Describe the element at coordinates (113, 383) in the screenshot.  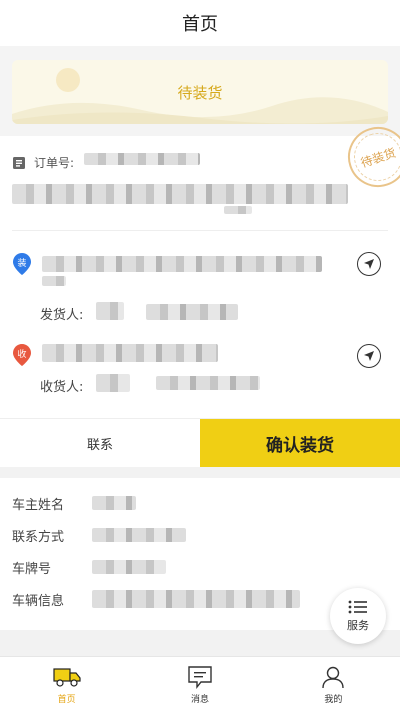
I see `receiver-name-value` at that location.